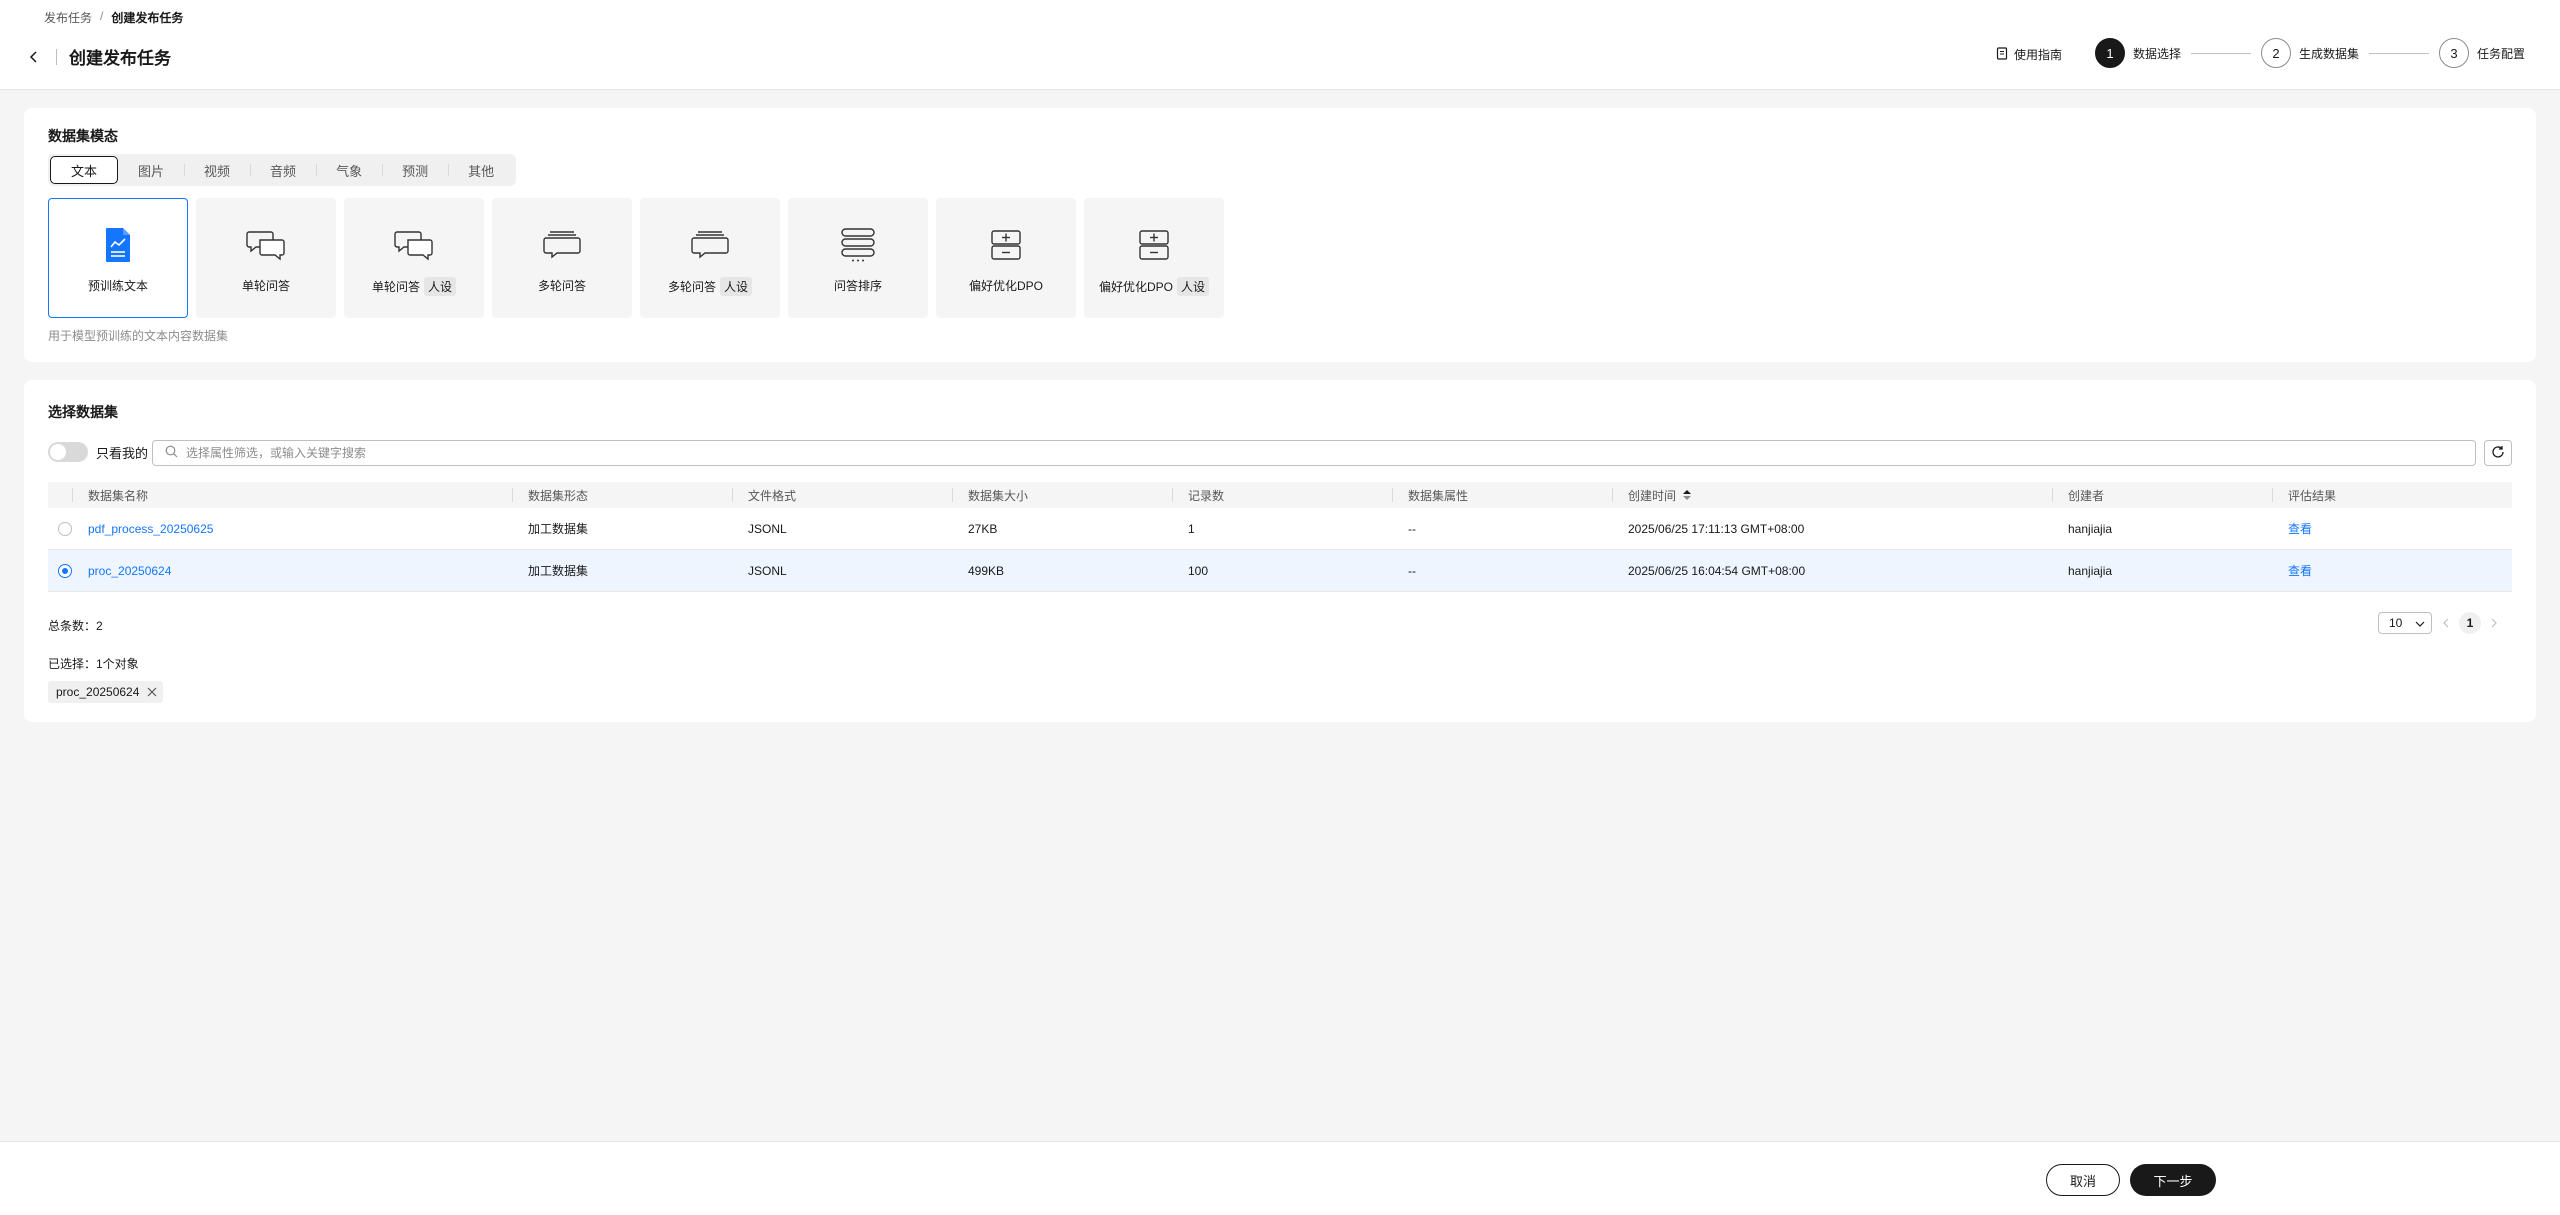 Image resolution: width=2560 pixels, height=1215 pixels. I want to click on user-guide-link: 使用指南, so click(2029, 54).